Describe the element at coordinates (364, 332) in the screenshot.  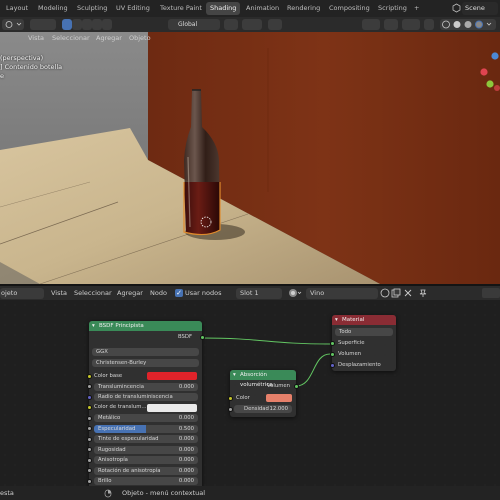
I see `output-target-dropdown: Todo` at that location.